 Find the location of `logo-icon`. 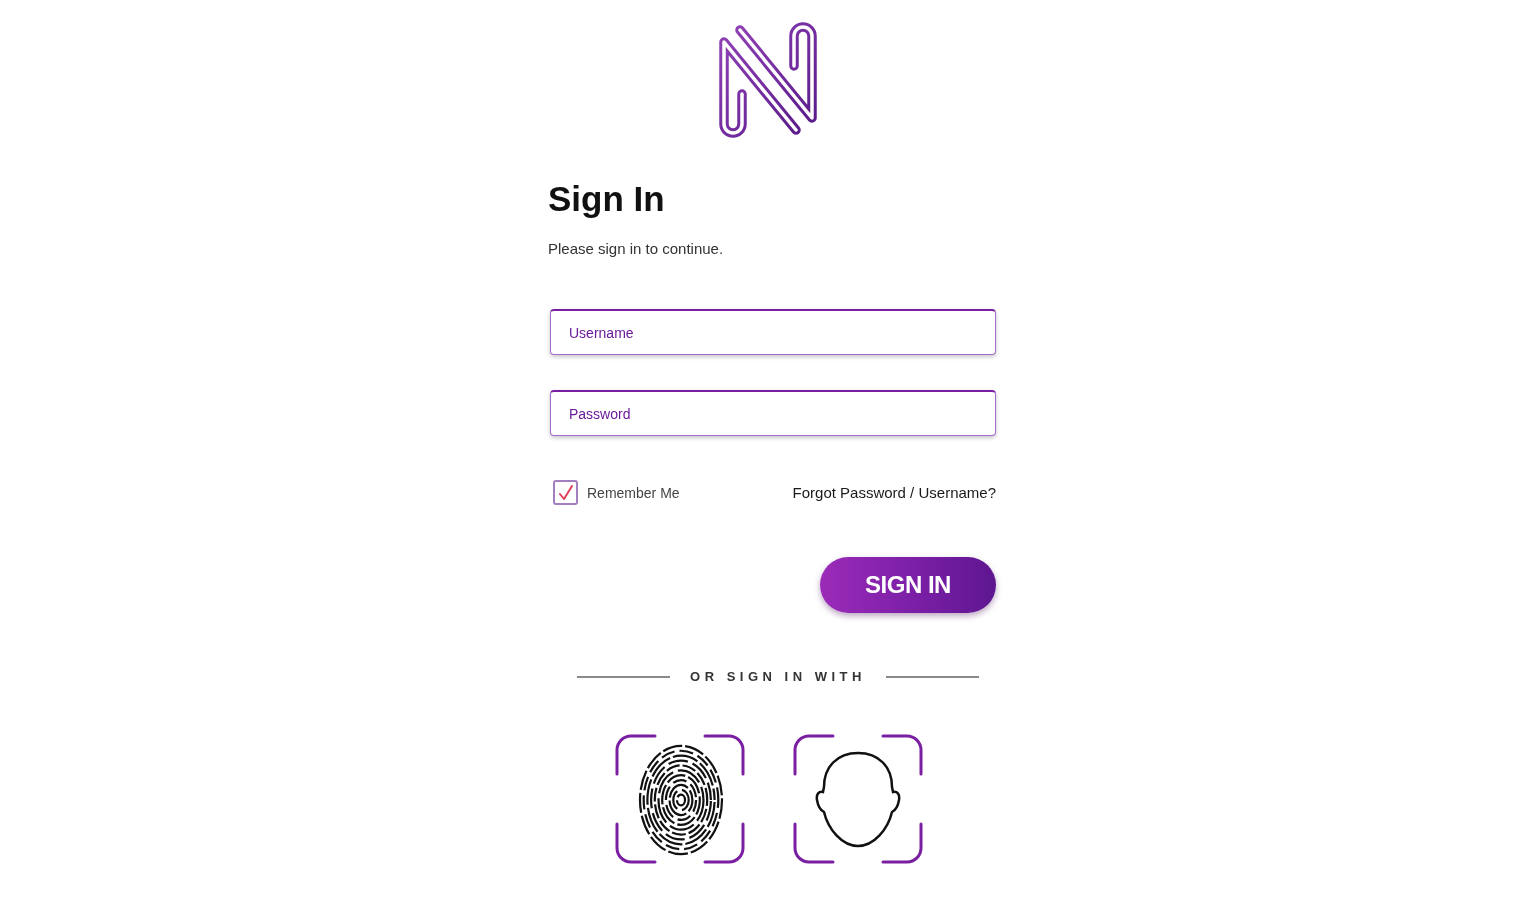

logo-icon is located at coordinates (768, 80).